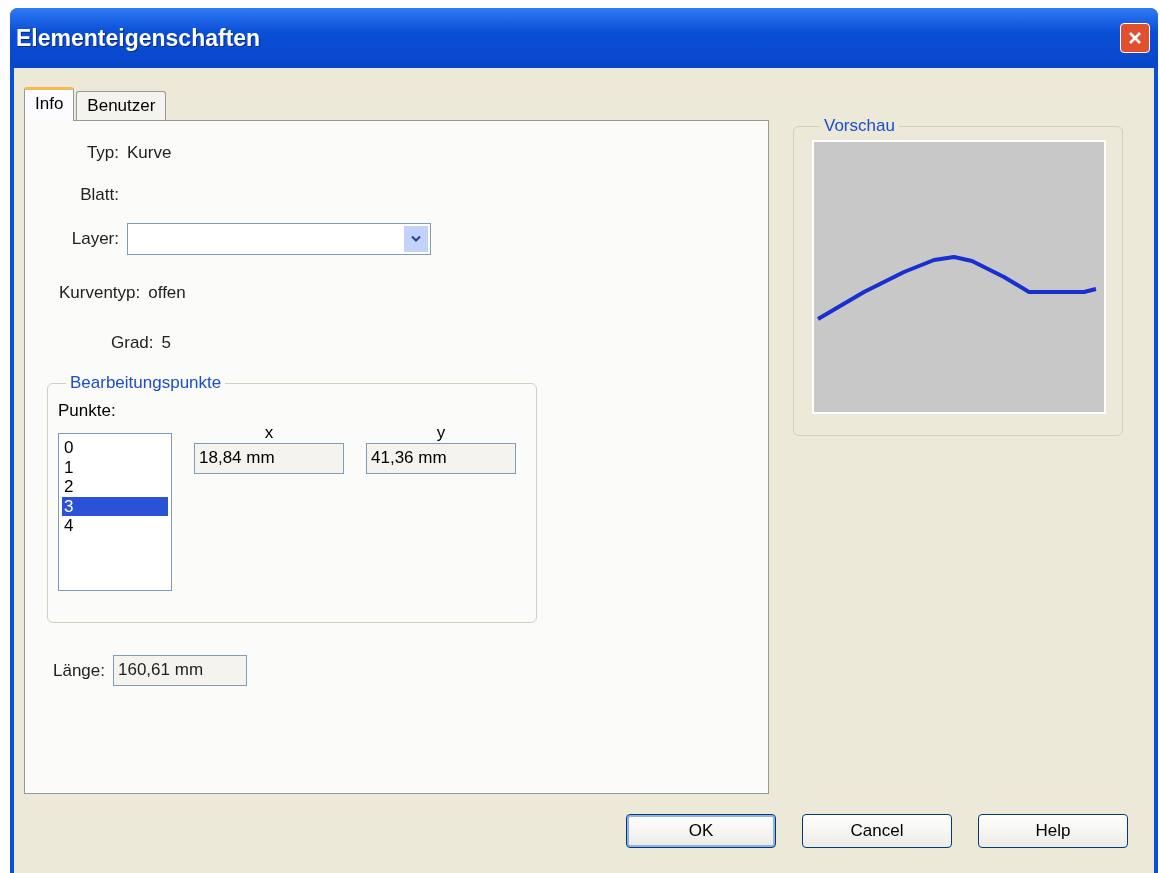  Describe the element at coordinates (115, 487) in the screenshot. I see `list-item: 2` at that location.